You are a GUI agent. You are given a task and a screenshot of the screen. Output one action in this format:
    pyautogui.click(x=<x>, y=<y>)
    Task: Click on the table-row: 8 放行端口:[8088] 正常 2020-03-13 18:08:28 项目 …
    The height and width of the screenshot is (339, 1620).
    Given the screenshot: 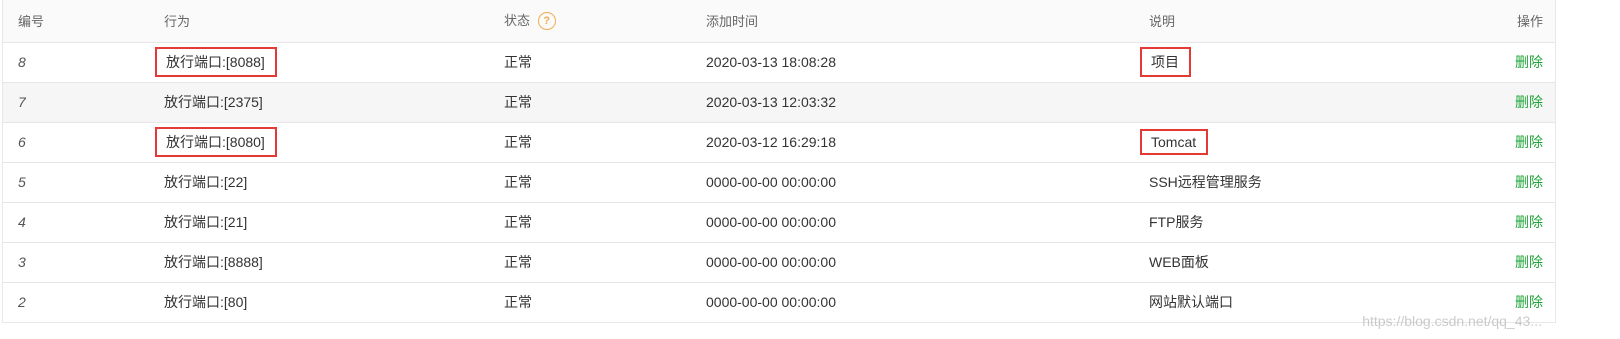 What is the action you would take?
    pyautogui.click(x=779, y=62)
    